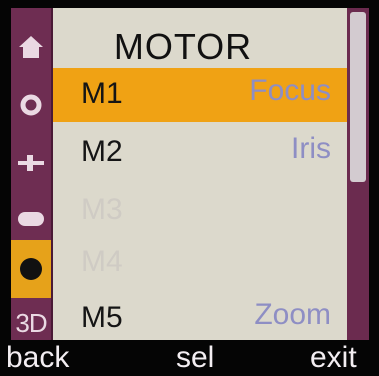 The width and height of the screenshot is (379, 376). What do you see at coordinates (37, 358) in the screenshot?
I see `back-softkey: back` at bounding box center [37, 358].